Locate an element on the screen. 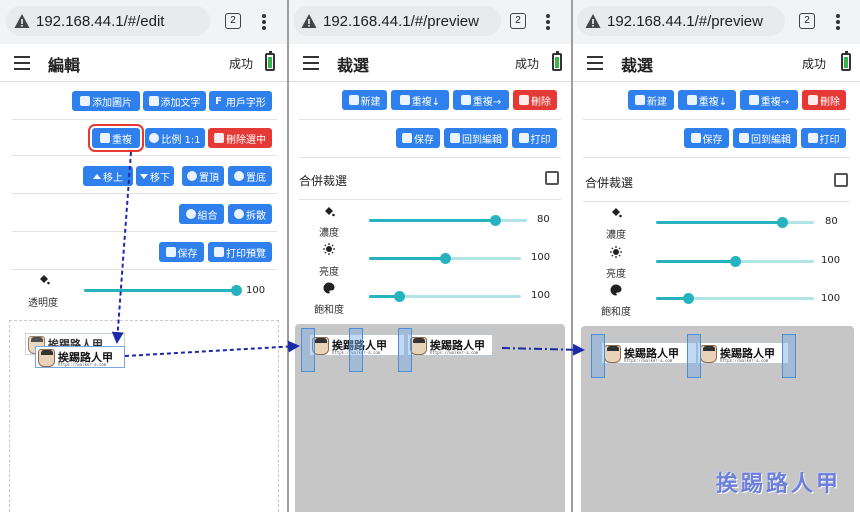 This screenshot has width=860, height=512. arrow-canvas-to-preview is located at coordinates (212, 348).